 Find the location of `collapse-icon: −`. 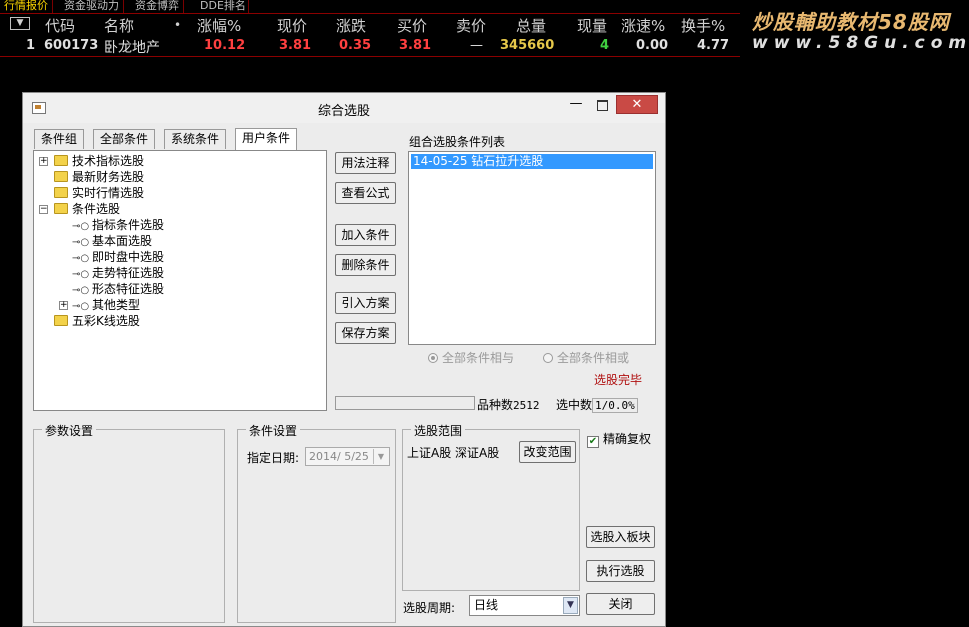

collapse-icon: − is located at coordinates (43, 209).